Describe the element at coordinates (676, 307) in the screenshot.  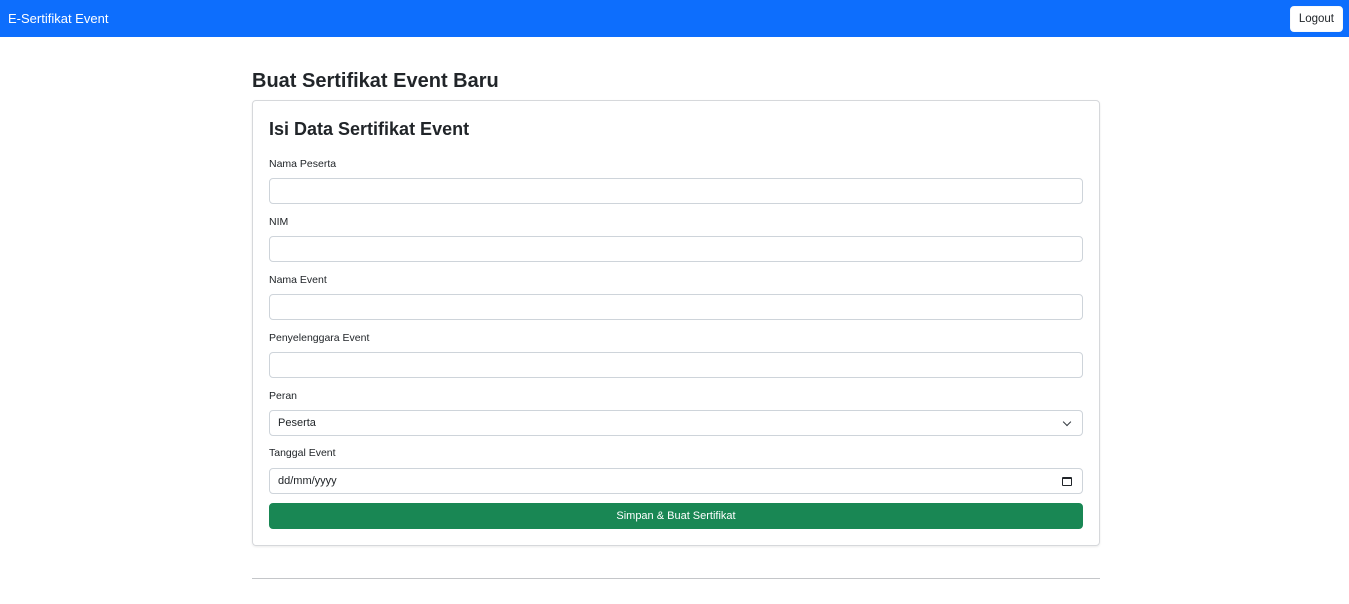
I see `nama-event-input` at that location.